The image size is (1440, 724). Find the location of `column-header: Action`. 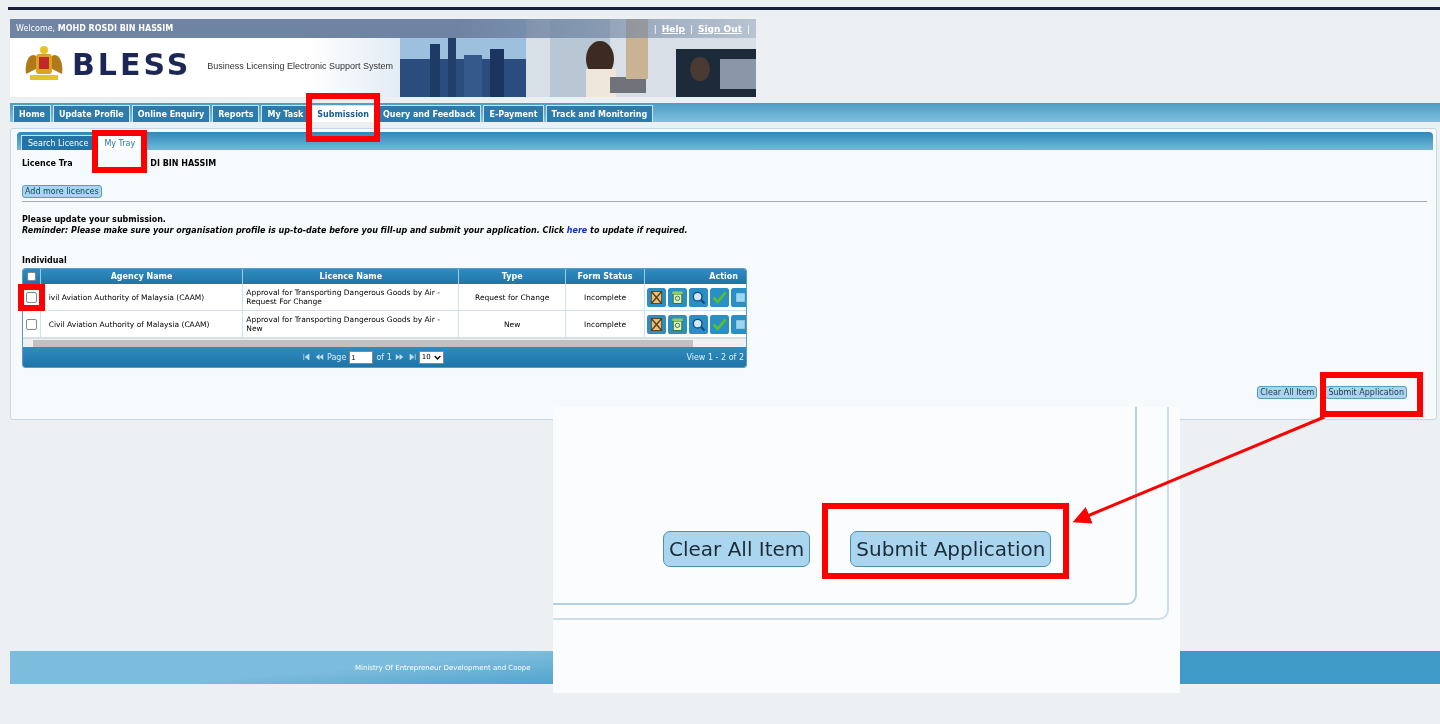

column-header: Action is located at coordinates (723, 276).